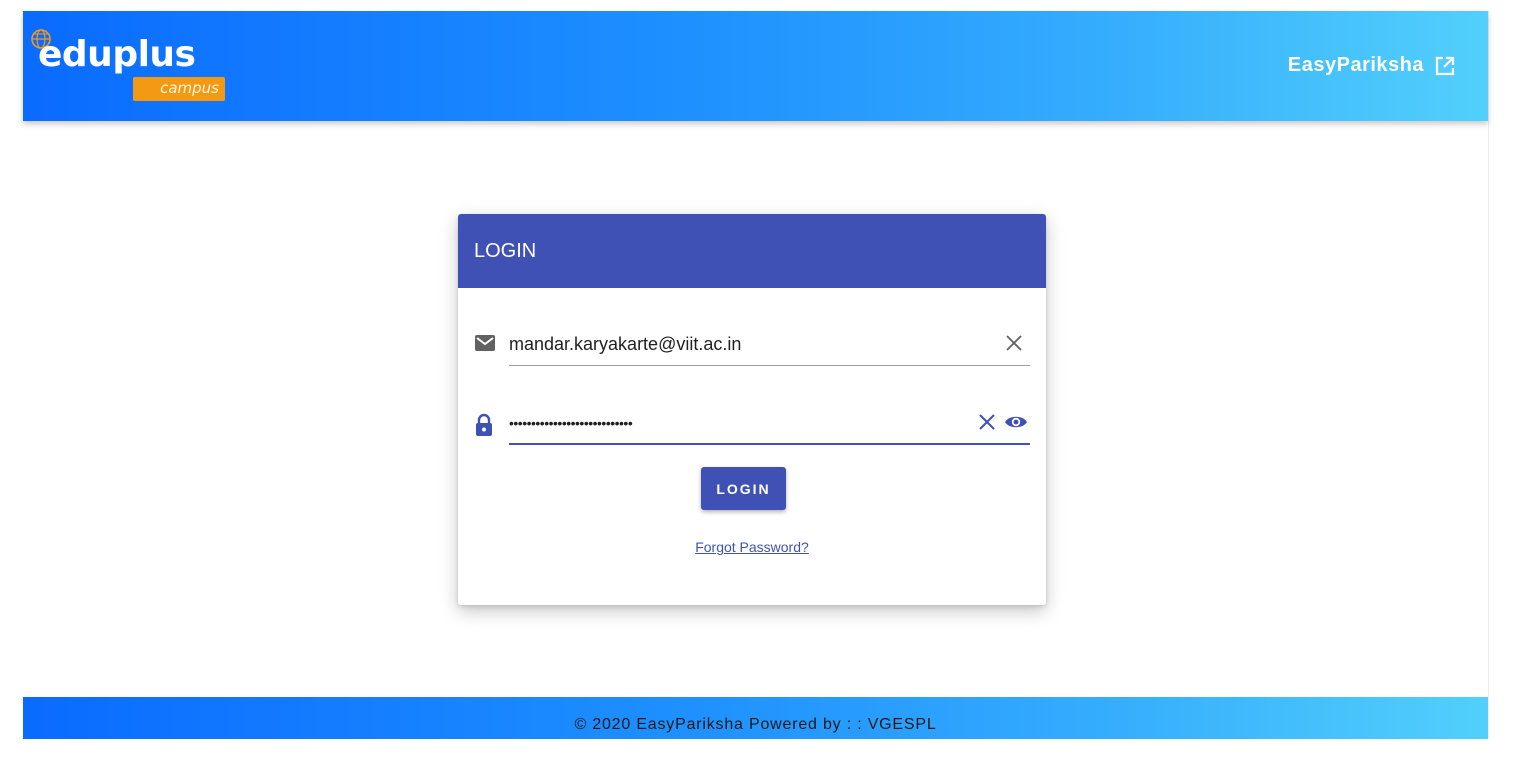 This screenshot has width=1516, height=769. I want to click on password-field-underline, so click(769, 444).